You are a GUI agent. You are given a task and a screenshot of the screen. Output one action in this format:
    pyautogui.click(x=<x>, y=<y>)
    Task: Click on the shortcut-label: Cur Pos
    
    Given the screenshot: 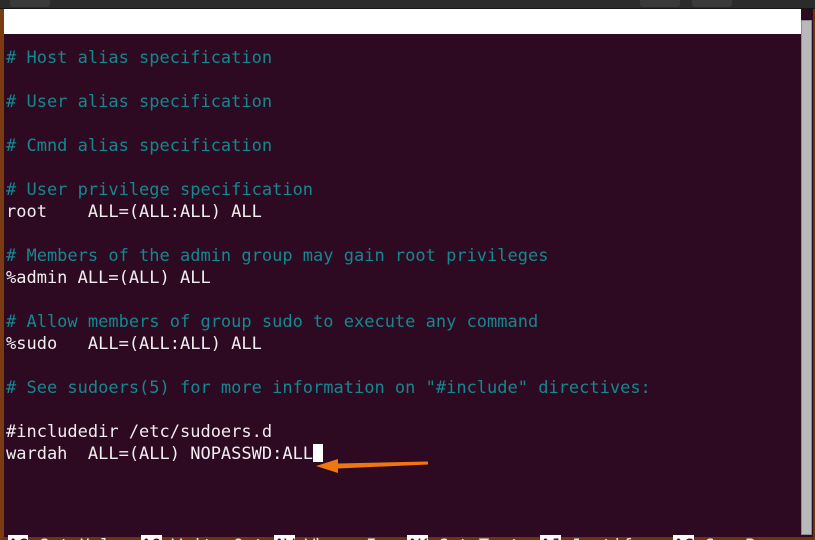 What is the action you would take?
    pyautogui.click(x=735, y=538)
    